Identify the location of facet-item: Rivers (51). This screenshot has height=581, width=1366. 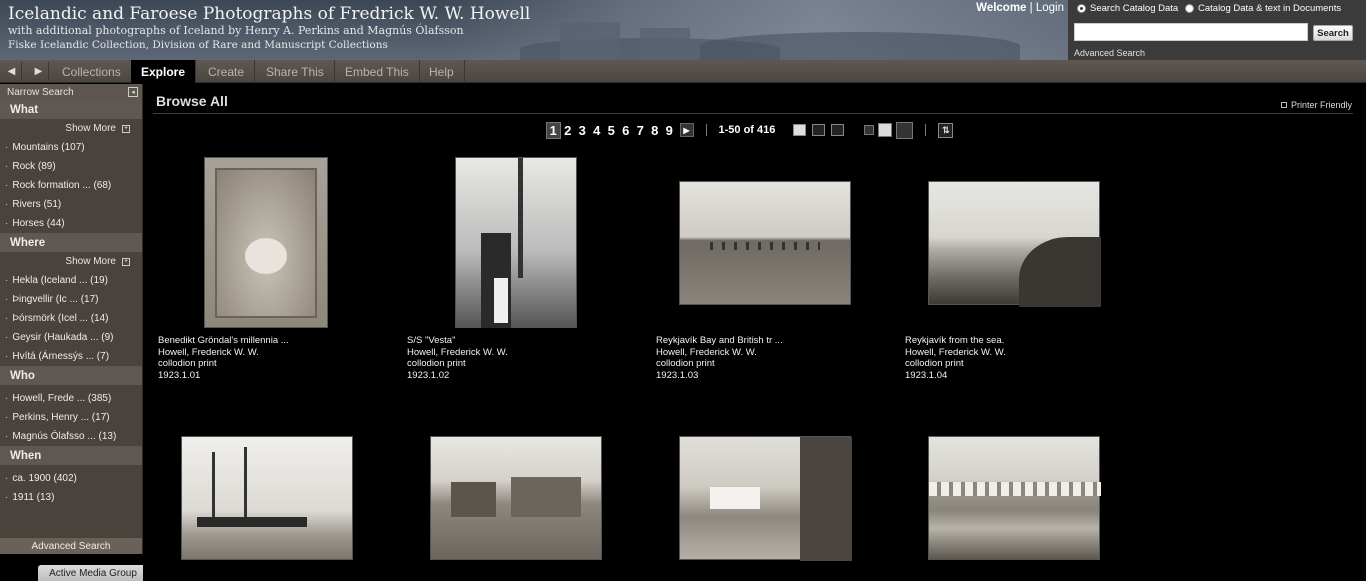
(71, 204).